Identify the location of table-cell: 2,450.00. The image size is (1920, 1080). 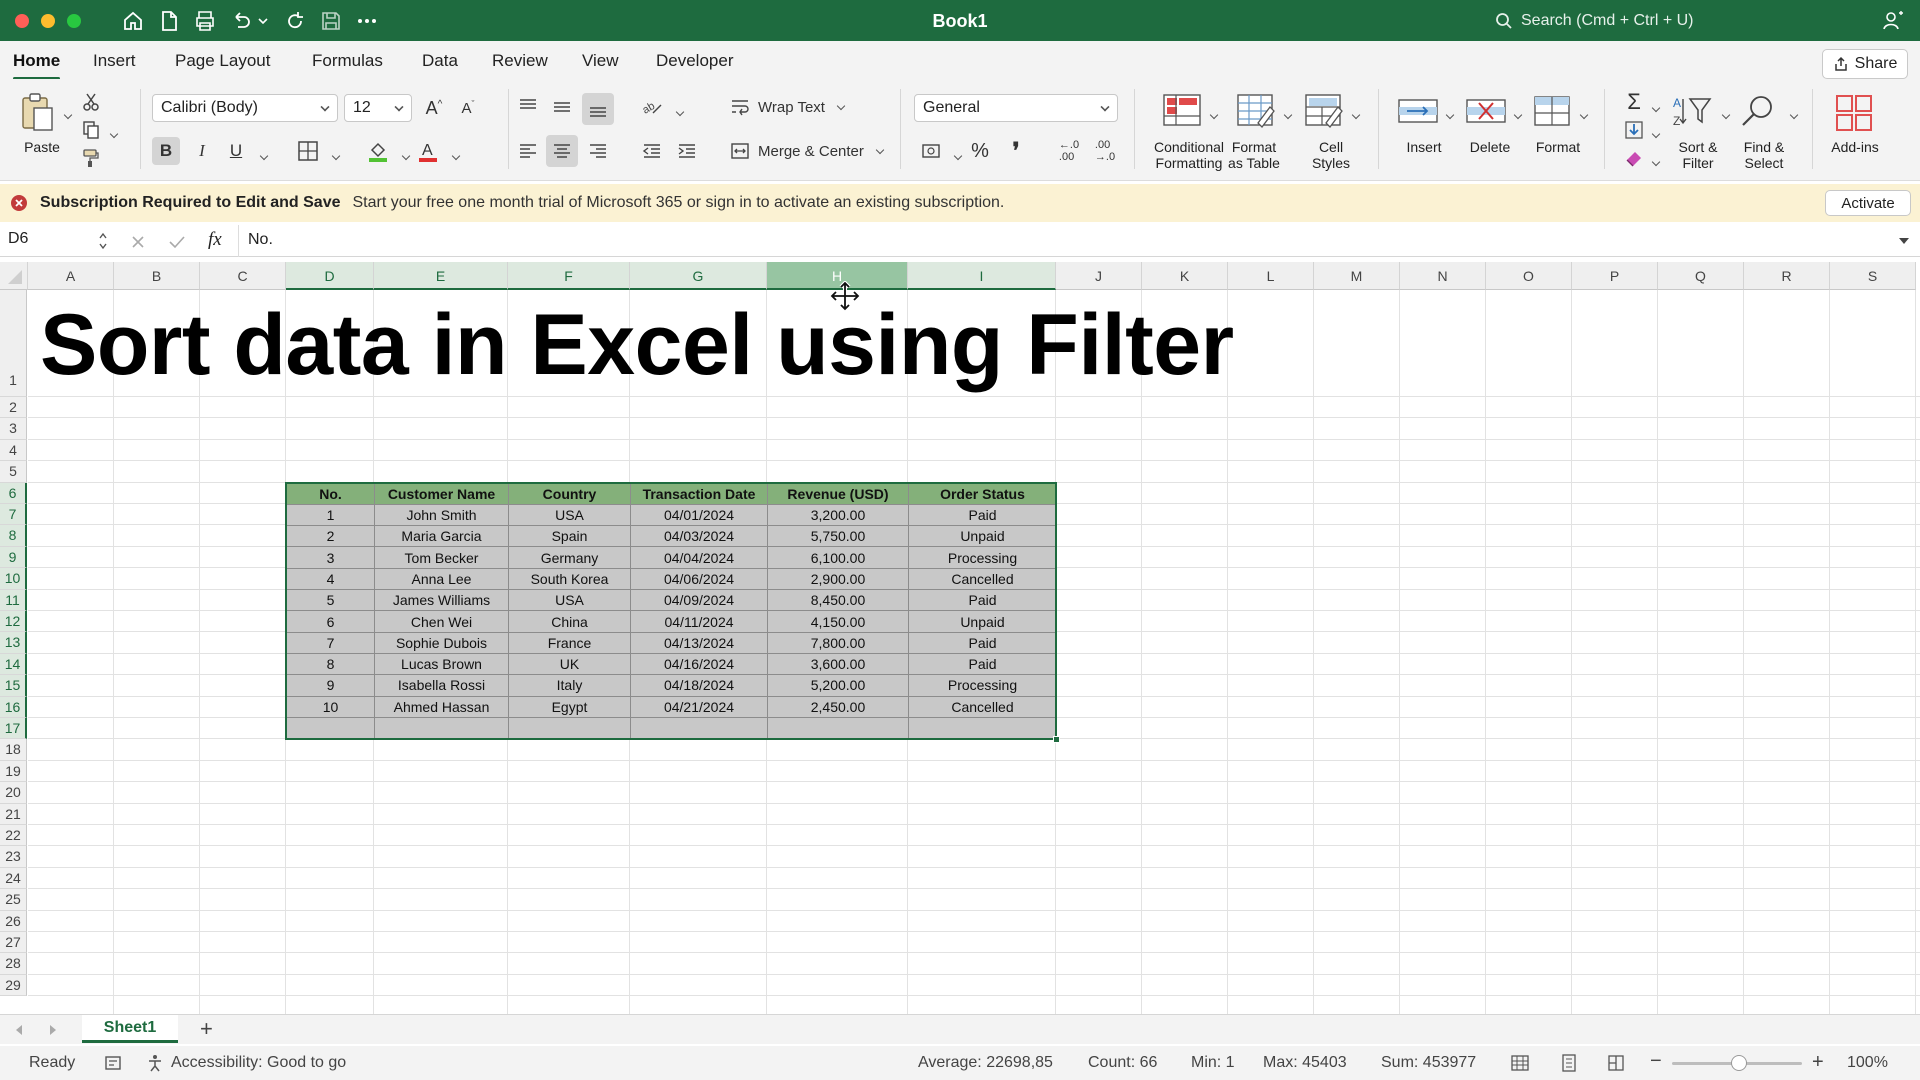
(838, 706).